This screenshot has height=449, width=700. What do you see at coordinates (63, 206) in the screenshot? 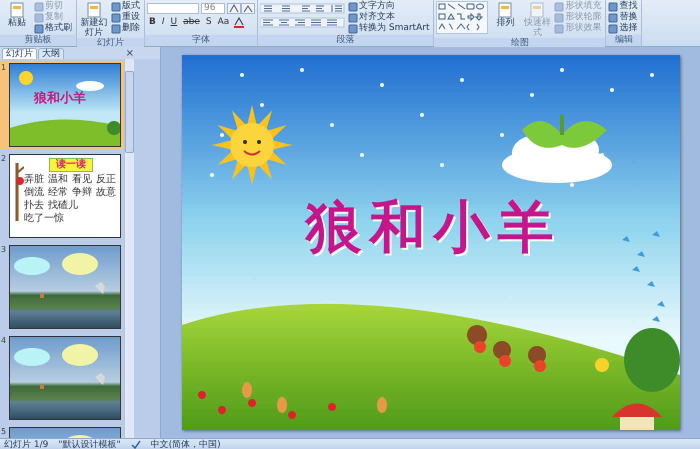
I see `word-text: 找碴儿` at bounding box center [63, 206].